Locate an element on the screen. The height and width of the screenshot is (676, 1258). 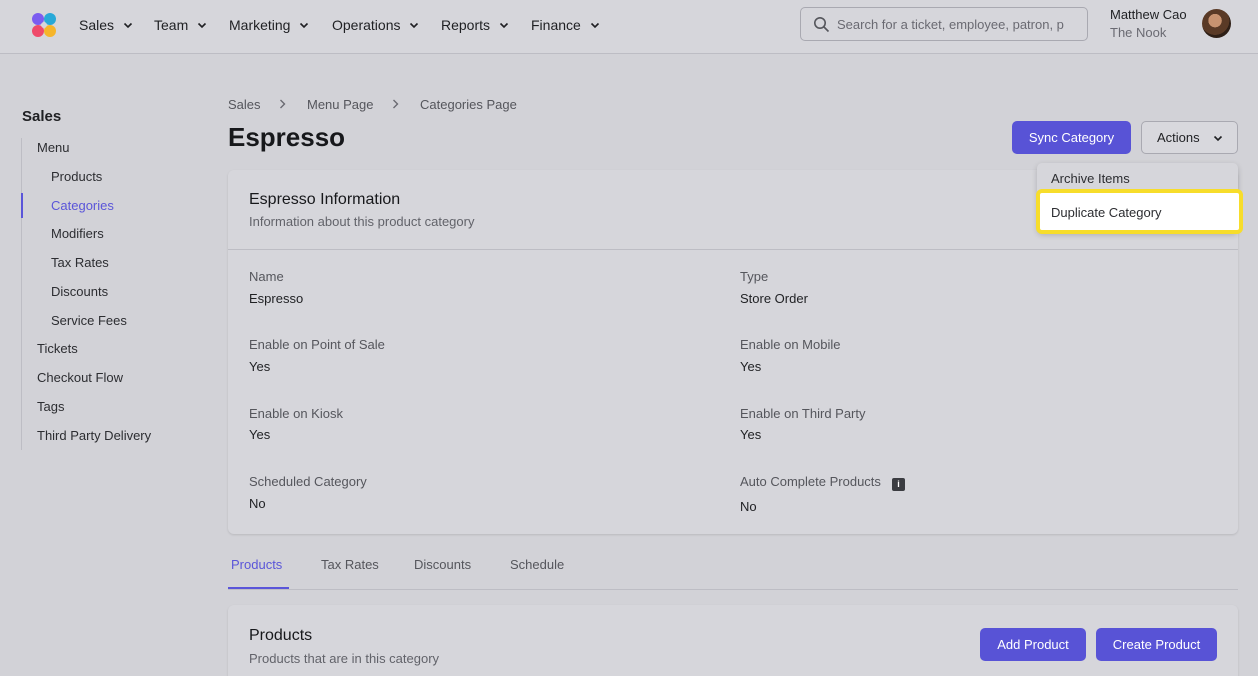
create-product-button: Create Product is located at coordinates (1156, 644).